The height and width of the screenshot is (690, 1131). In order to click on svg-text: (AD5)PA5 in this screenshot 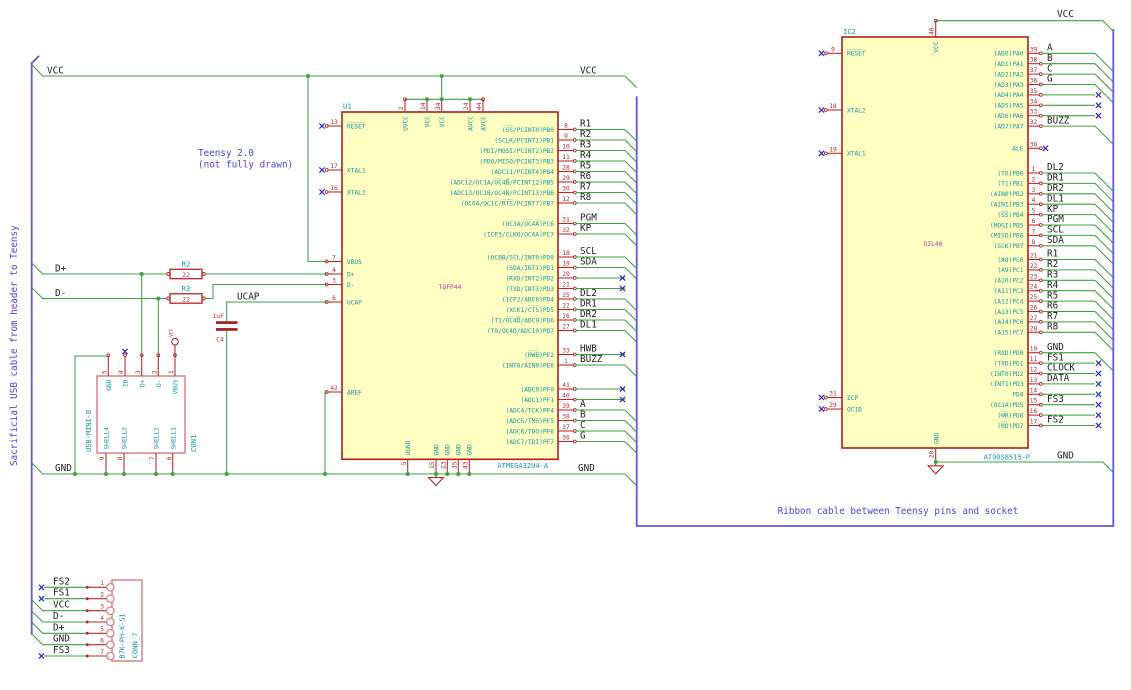, I will do `click(1009, 106)`.